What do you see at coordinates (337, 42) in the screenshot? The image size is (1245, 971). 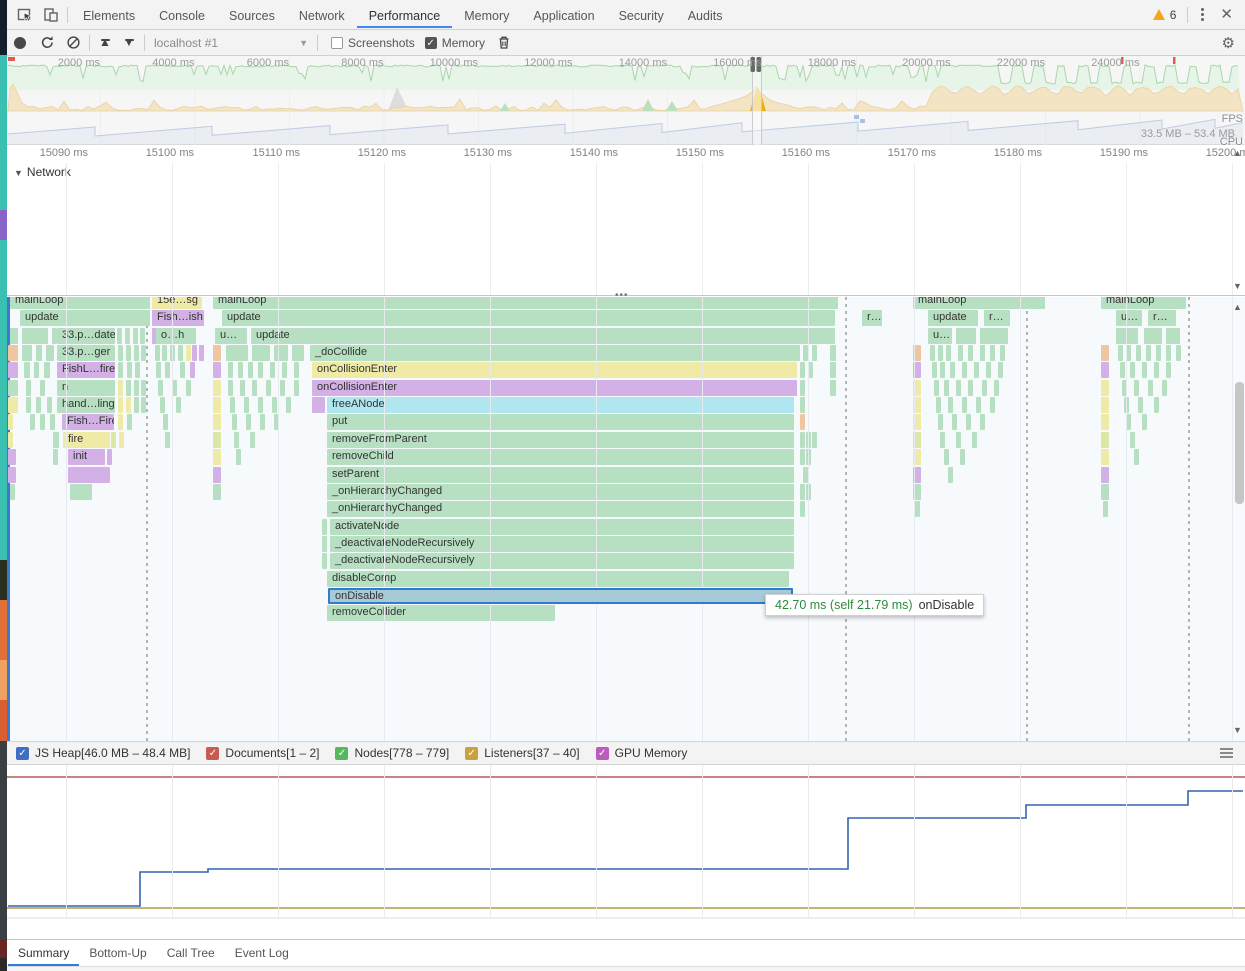 I see `screenshots-checkbox` at bounding box center [337, 42].